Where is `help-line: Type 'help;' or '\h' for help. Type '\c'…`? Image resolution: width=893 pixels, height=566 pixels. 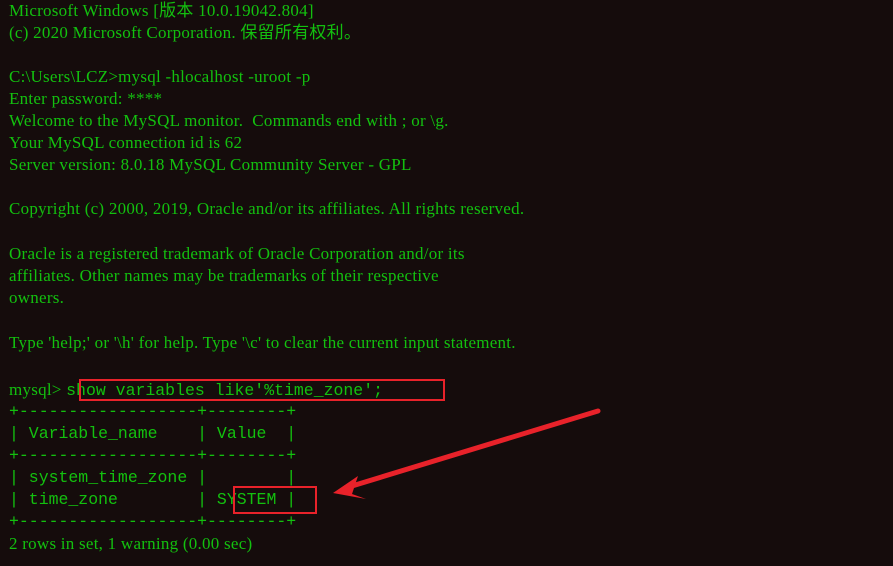
help-line: Type 'help;' or '\h' for help. Type '\c'… is located at coordinates (262, 342).